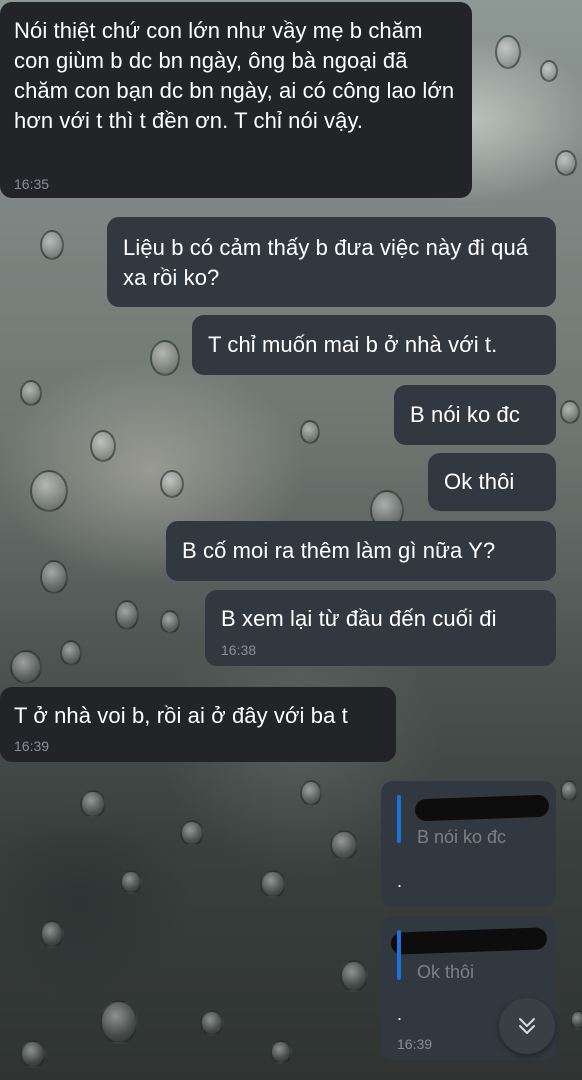  Describe the element at coordinates (32, 184) in the screenshot. I see `message-timestamp: 16:35` at that location.